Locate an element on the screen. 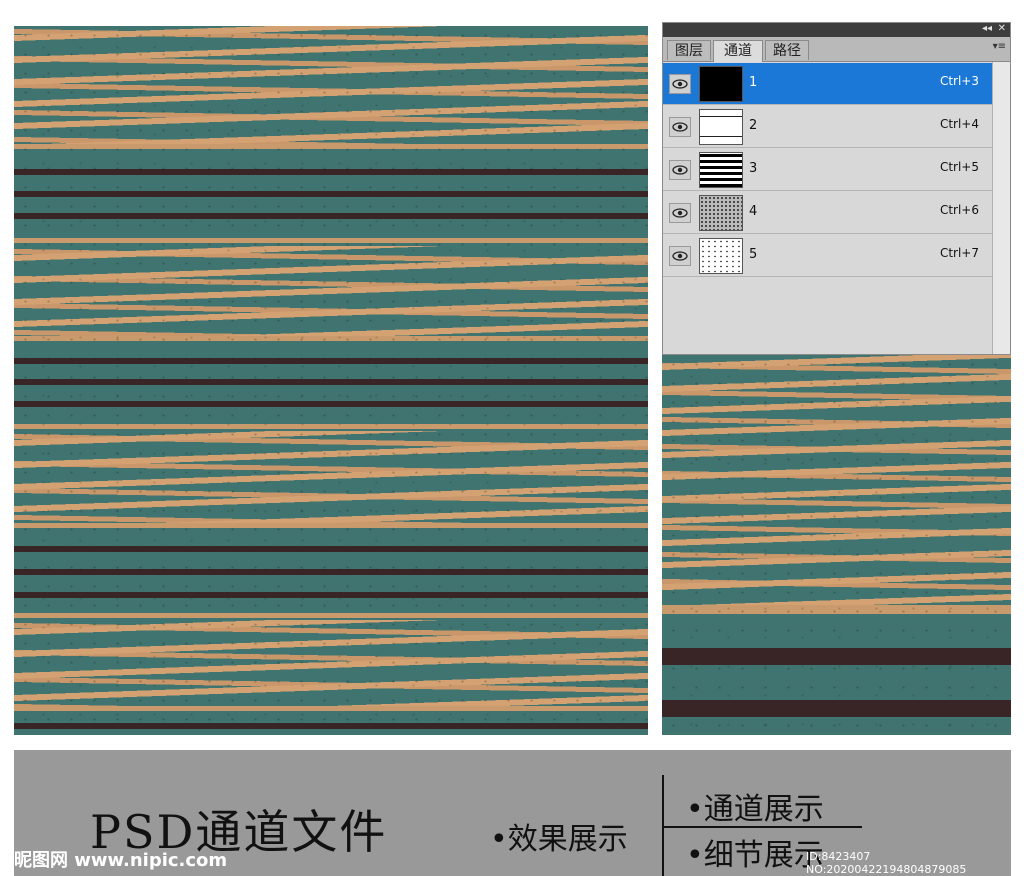  collapse-icon: ◂◂ is located at coordinates (987, 28).